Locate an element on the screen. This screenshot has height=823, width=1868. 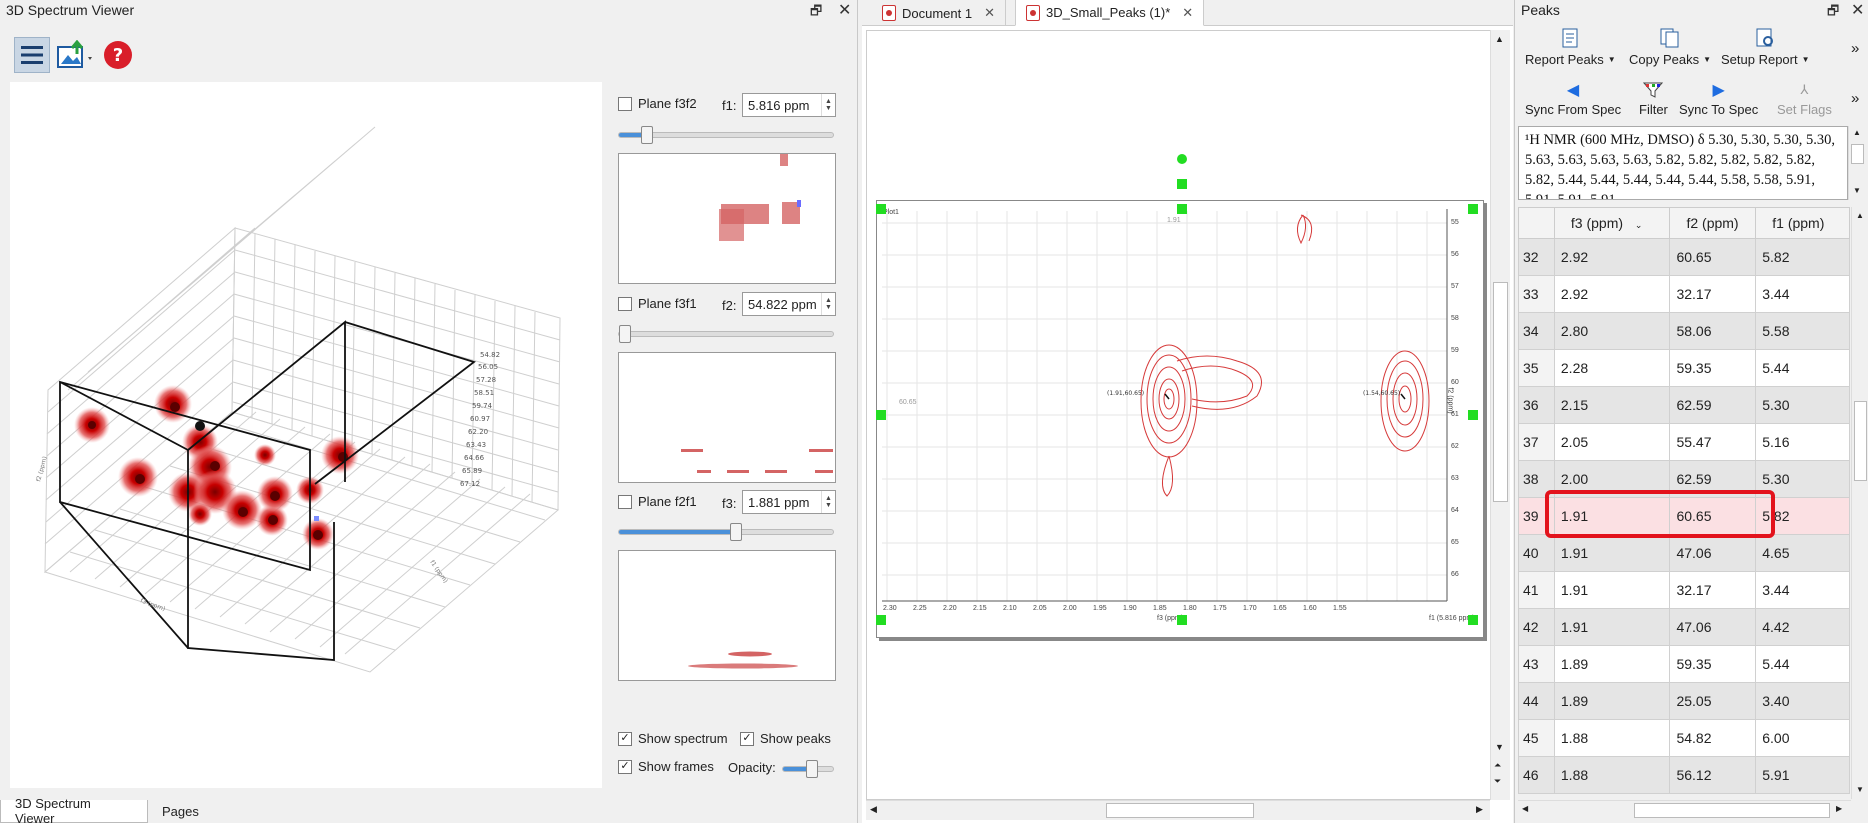
cell-f3: 2.05 is located at coordinates (1612, 442).